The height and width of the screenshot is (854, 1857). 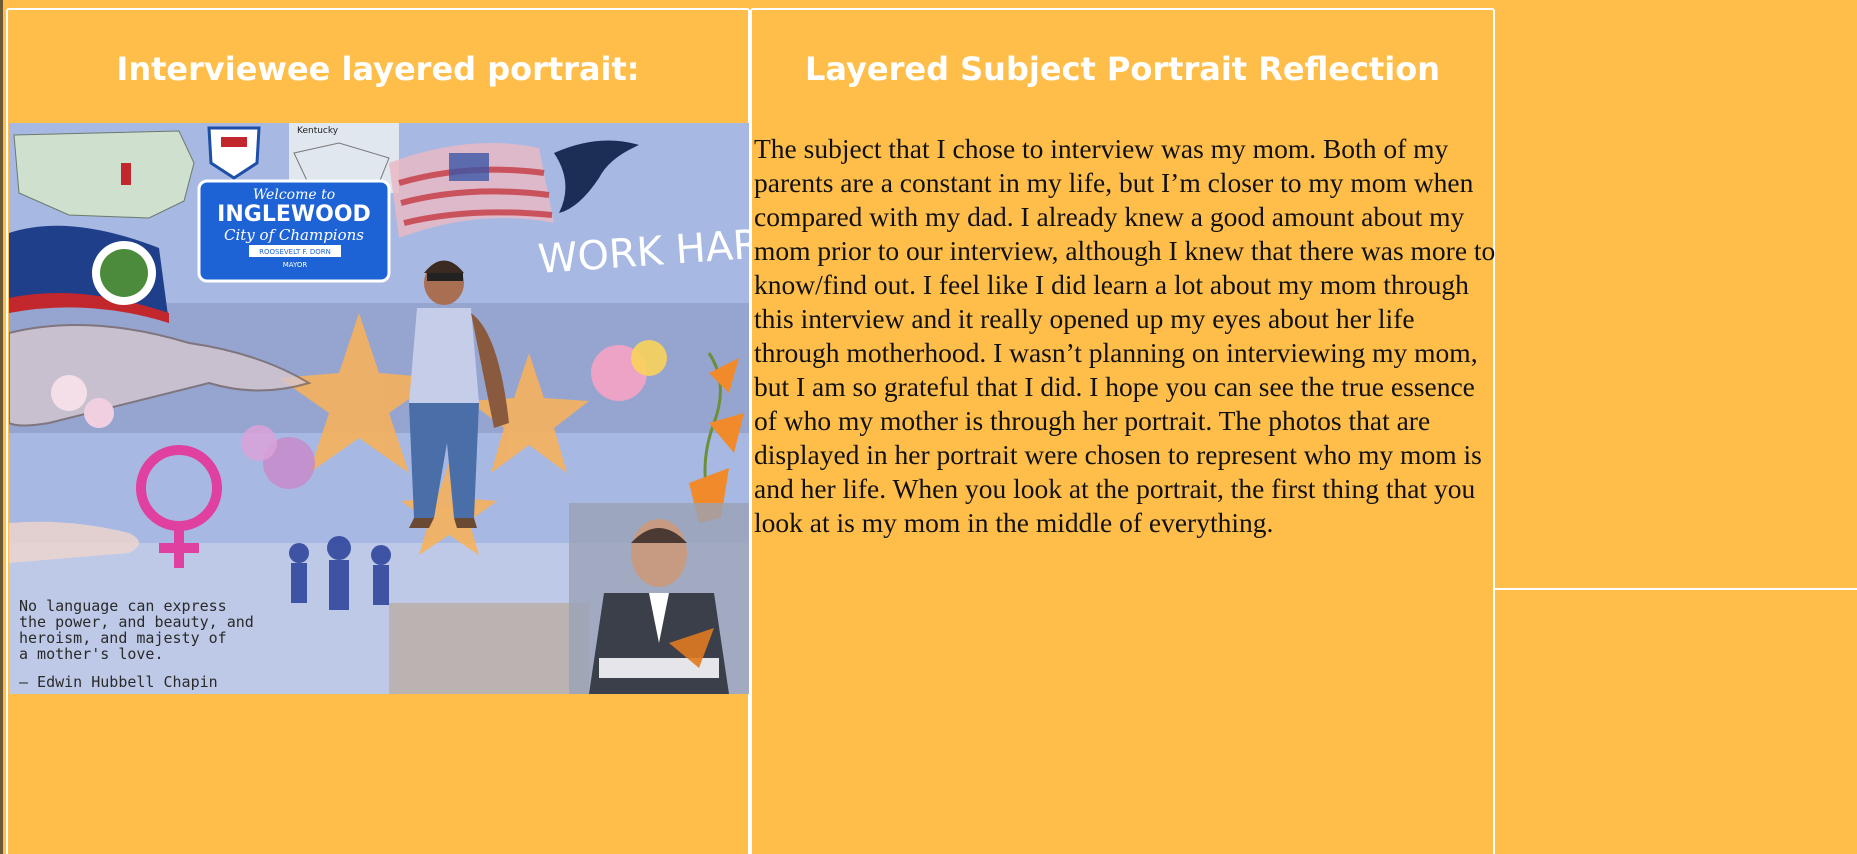 I want to click on children-silhouettes, so click(x=340, y=573).